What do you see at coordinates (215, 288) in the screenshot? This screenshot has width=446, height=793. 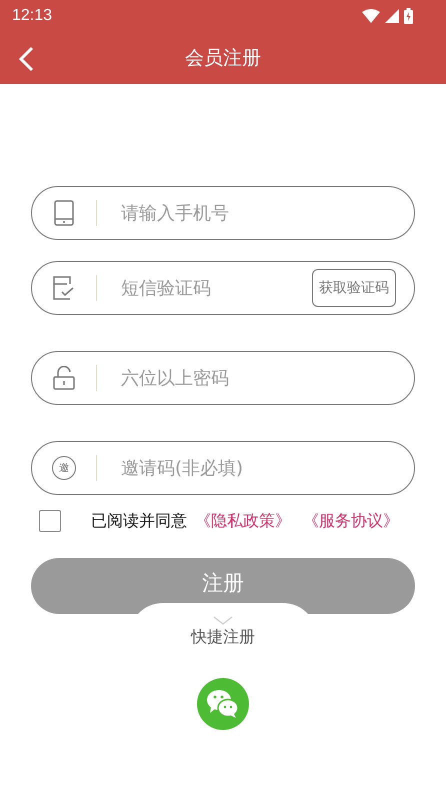 I see `text-input: 短信验证码` at bounding box center [215, 288].